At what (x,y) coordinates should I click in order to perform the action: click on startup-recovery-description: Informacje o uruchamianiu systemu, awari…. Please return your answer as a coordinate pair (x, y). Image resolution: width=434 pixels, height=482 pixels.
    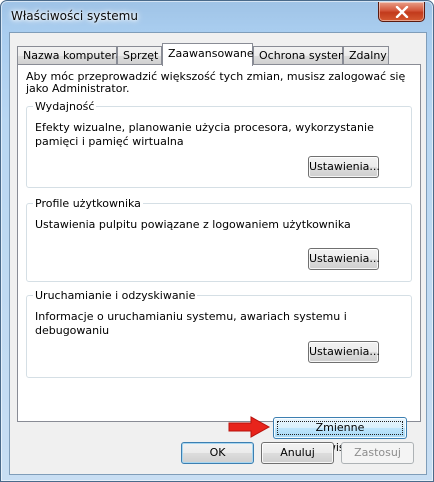
    Looking at the image, I should click on (191, 323).